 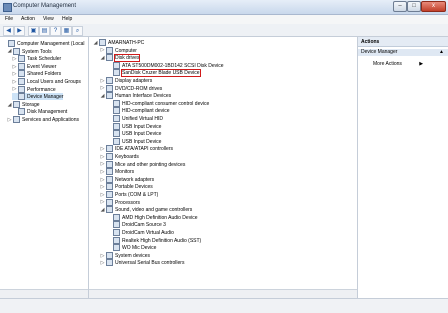 I want to click on up-folder-icon: ▣, so click(x=33, y=31).